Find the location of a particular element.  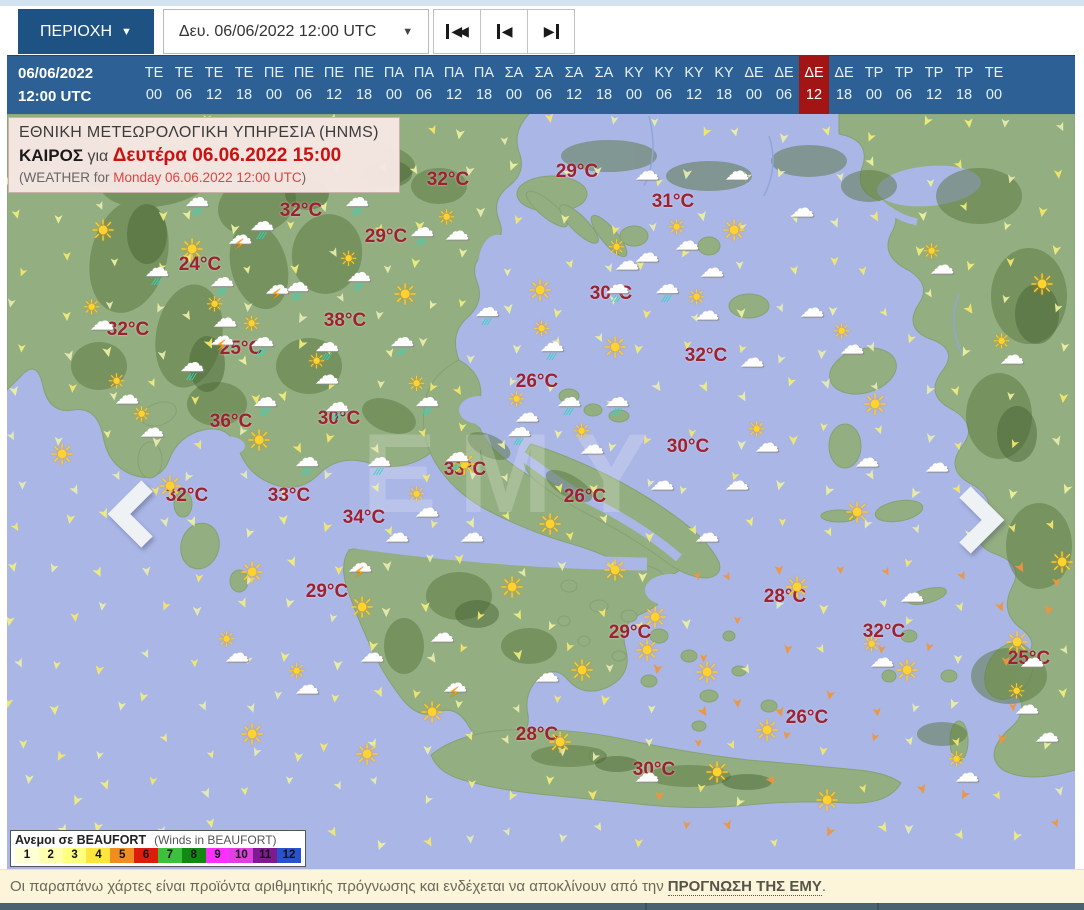

beaufort-cell: 1 is located at coordinates (27, 855).